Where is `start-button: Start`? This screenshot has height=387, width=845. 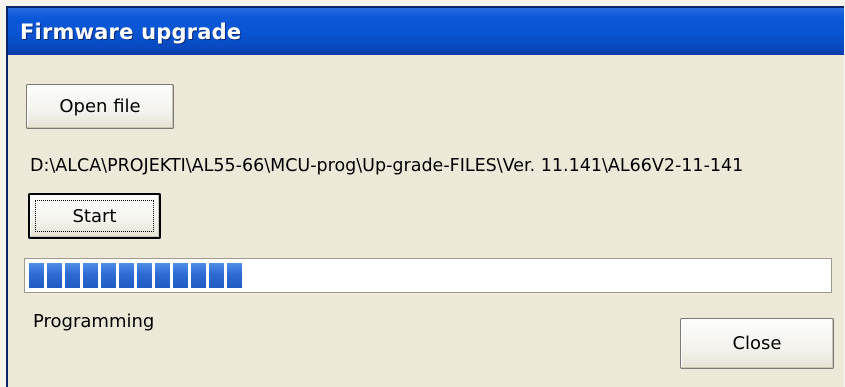 start-button: Start is located at coordinates (94, 216).